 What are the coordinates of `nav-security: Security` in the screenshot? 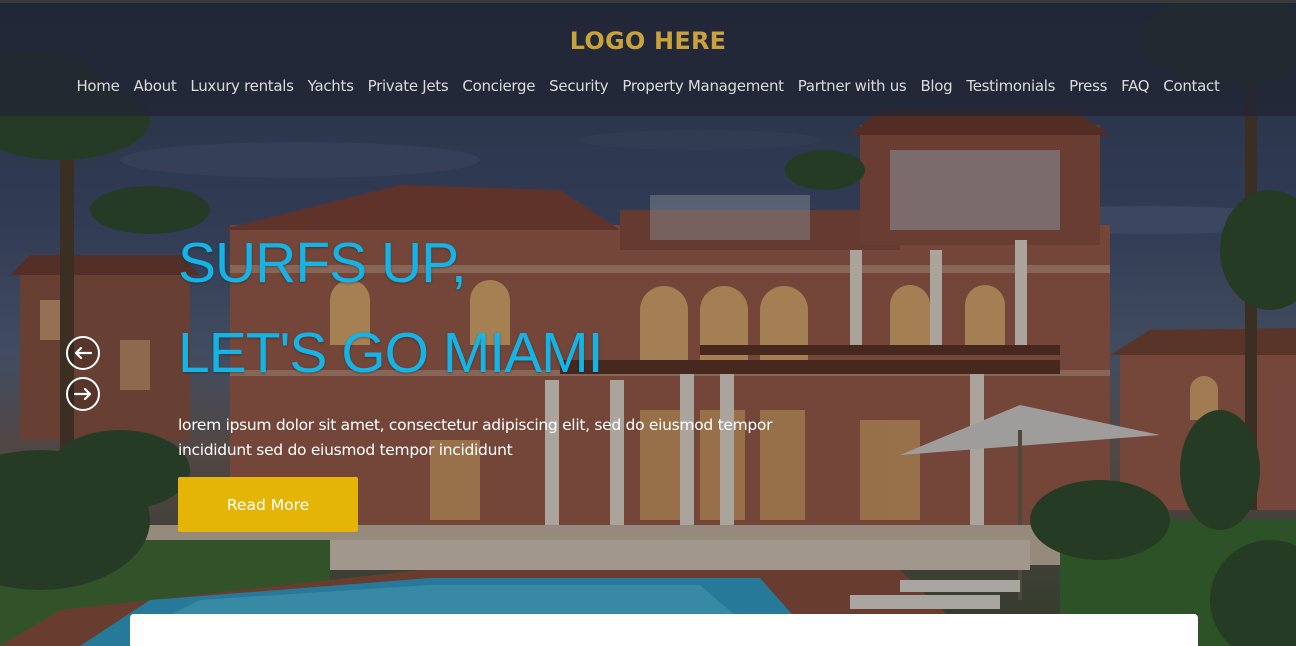 It's located at (578, 86).